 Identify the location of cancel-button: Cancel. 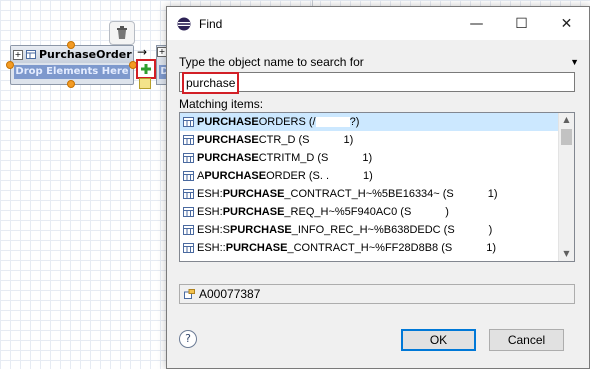
(526, 340).